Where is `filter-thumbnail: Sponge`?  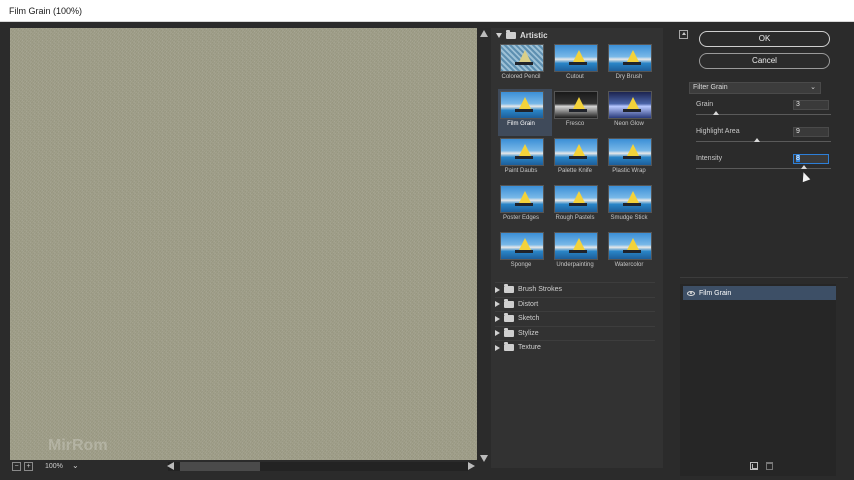
filter-thumbnail: Sponge is located at coordinates (525, 253).